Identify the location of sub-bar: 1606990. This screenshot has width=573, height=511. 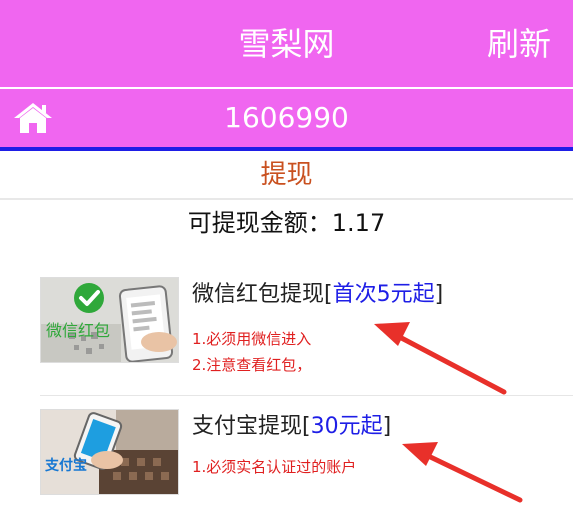
(286, 118).